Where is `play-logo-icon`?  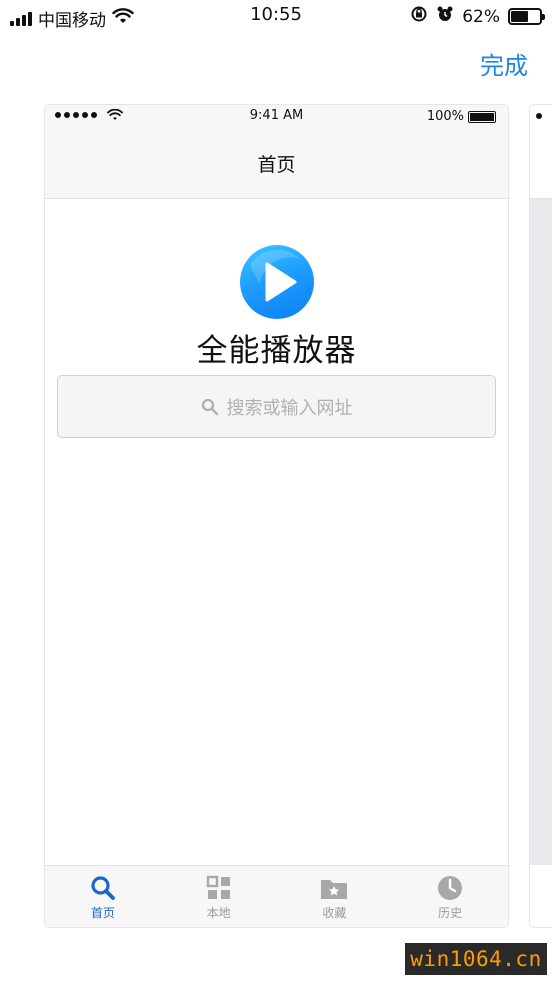 play-logo-icon is located at coordinates (277, 282).